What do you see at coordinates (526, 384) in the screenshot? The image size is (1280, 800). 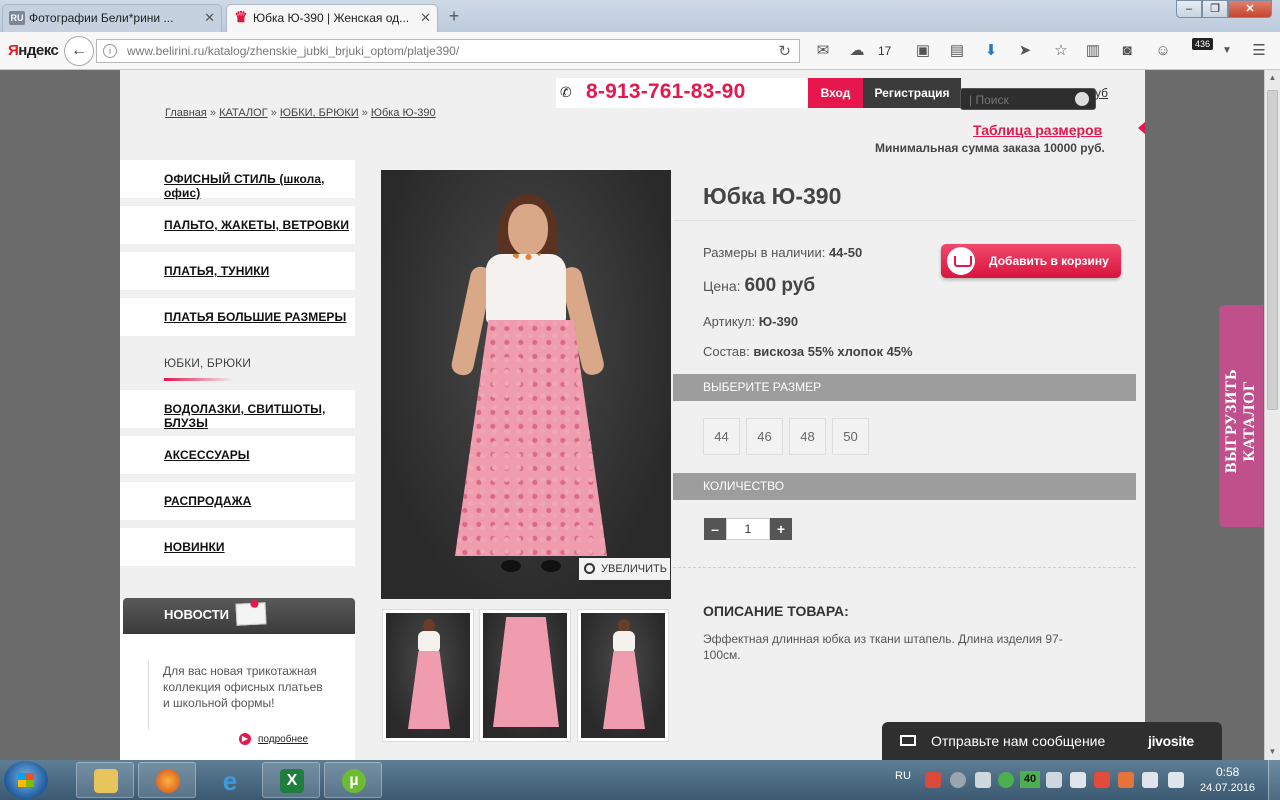 I see `product-main-photo` at bounding box center [526, 384].